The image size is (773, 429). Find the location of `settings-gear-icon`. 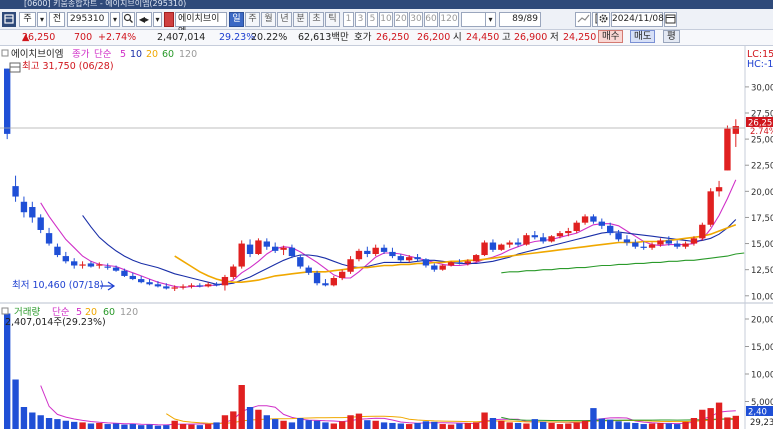

settings-gear-icon is located at coordinates (603, 19).